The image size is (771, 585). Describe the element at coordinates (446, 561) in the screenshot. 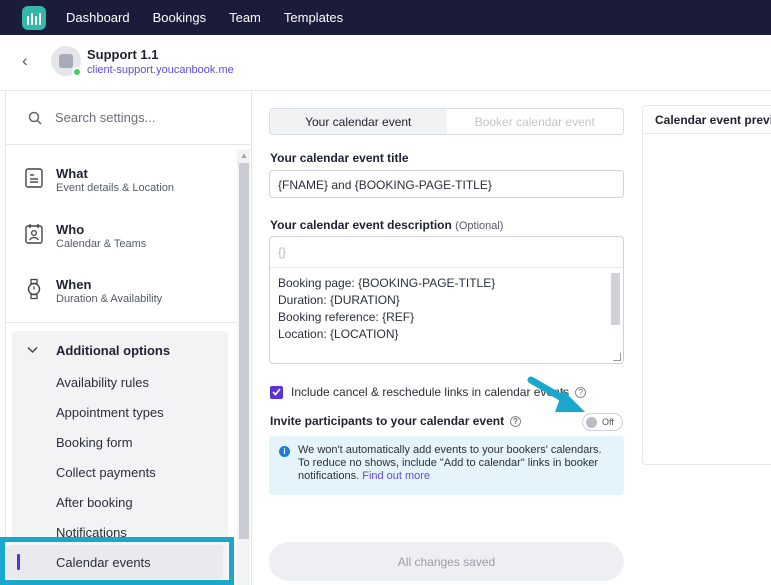

I see `save-status-button: All changes saved` at that location.